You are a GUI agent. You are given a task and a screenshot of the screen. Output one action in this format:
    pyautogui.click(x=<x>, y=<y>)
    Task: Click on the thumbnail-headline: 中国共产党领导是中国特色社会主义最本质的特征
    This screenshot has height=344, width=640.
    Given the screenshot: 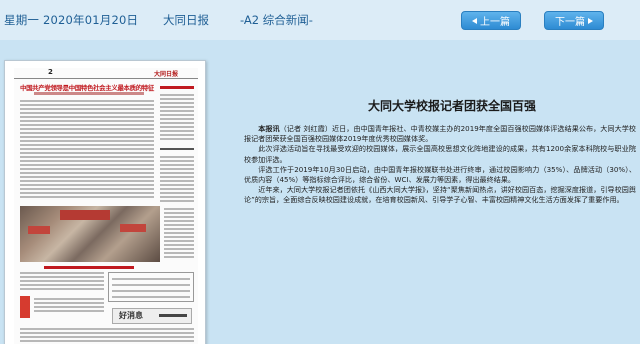 What is the action you would take?
    pyautogui.click(x=87, y=87)
    